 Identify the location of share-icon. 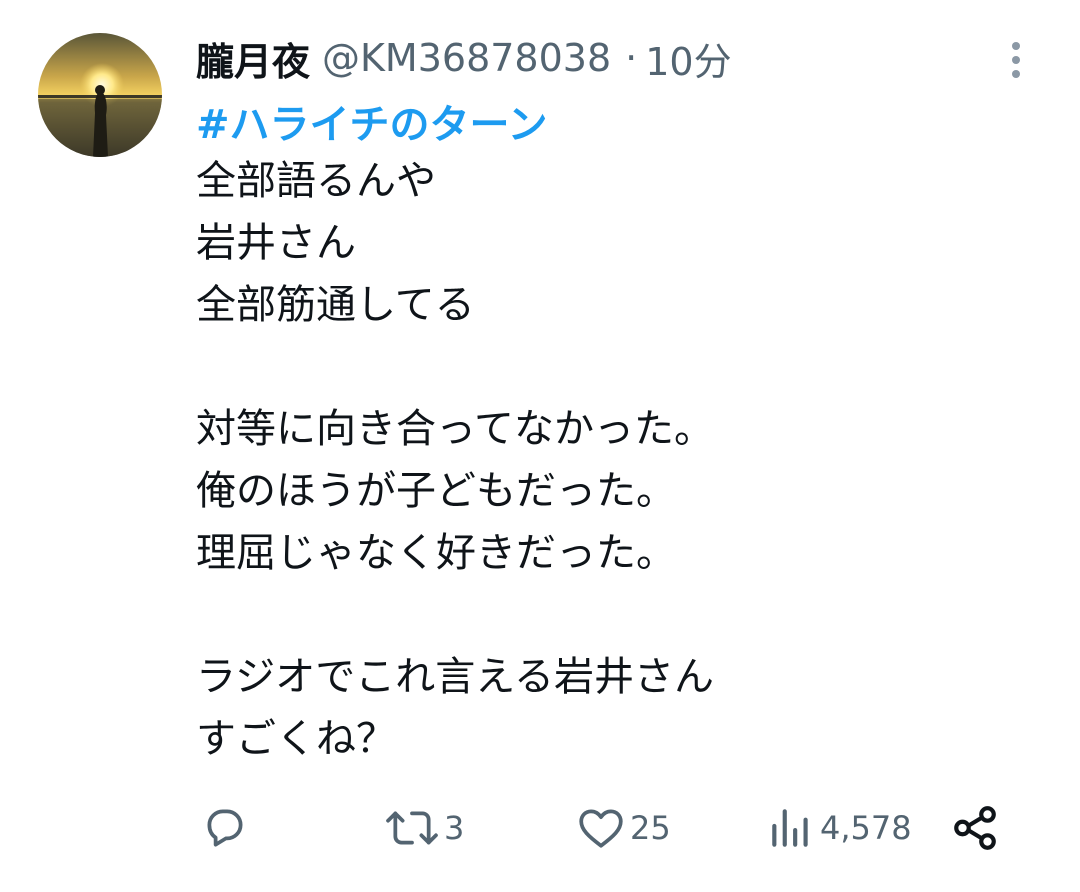
(975, 828).